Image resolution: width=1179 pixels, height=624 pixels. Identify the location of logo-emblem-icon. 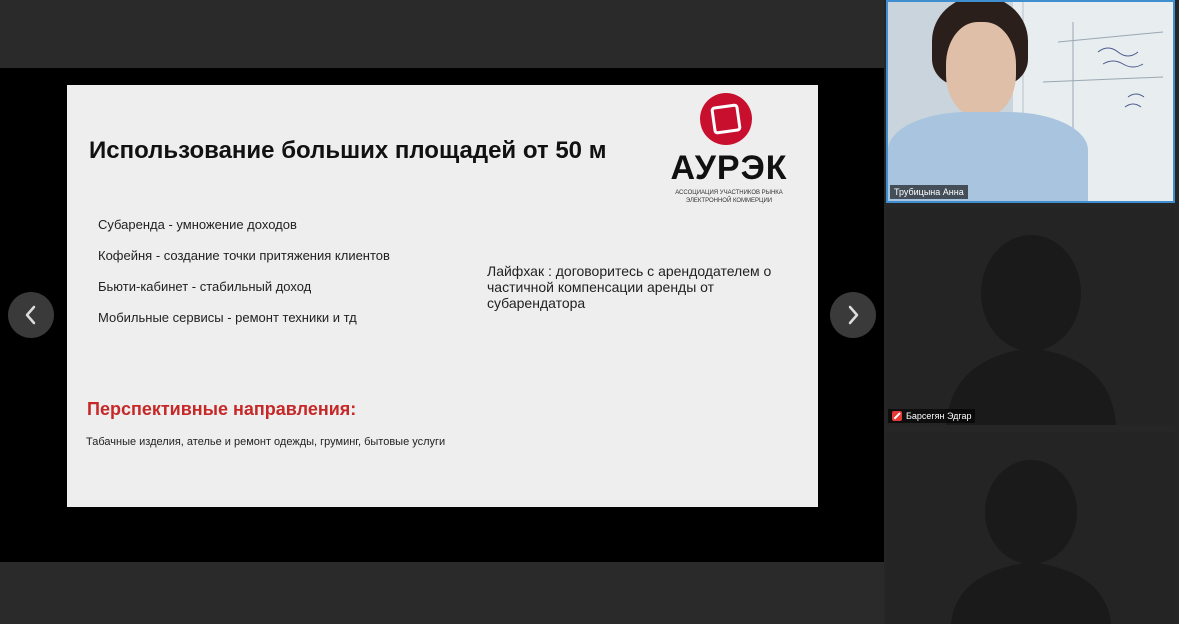
(726, 119).